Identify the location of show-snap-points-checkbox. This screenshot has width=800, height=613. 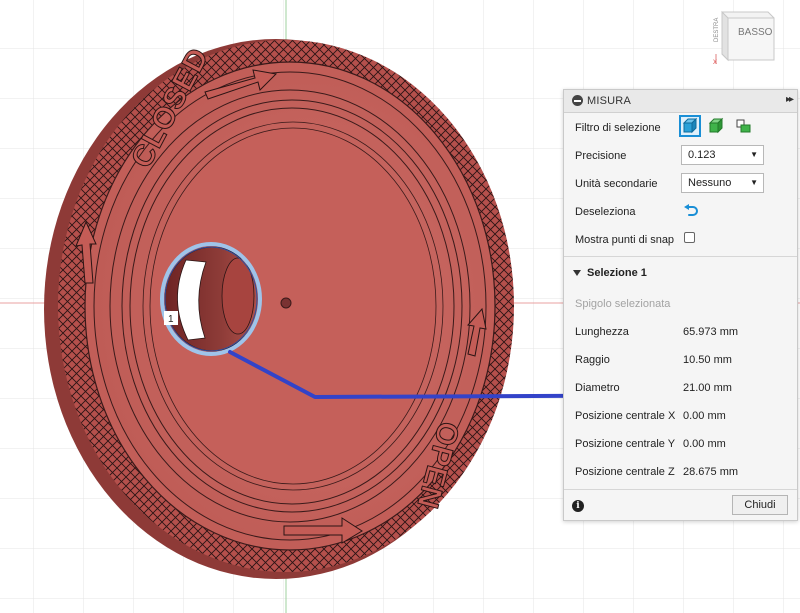
(689, 237).